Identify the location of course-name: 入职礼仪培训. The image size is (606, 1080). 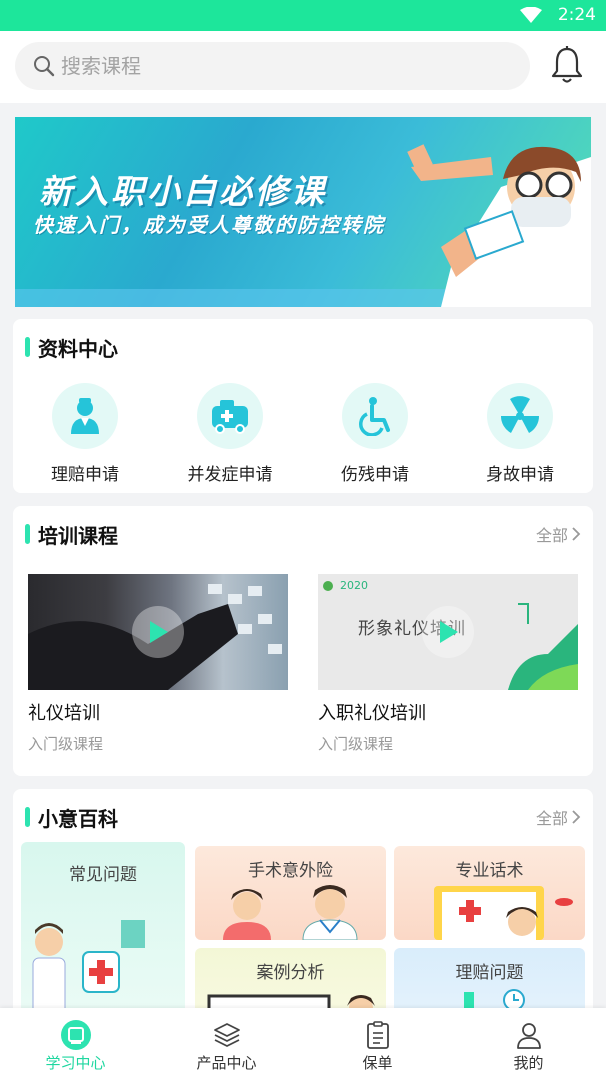
(372, 713).